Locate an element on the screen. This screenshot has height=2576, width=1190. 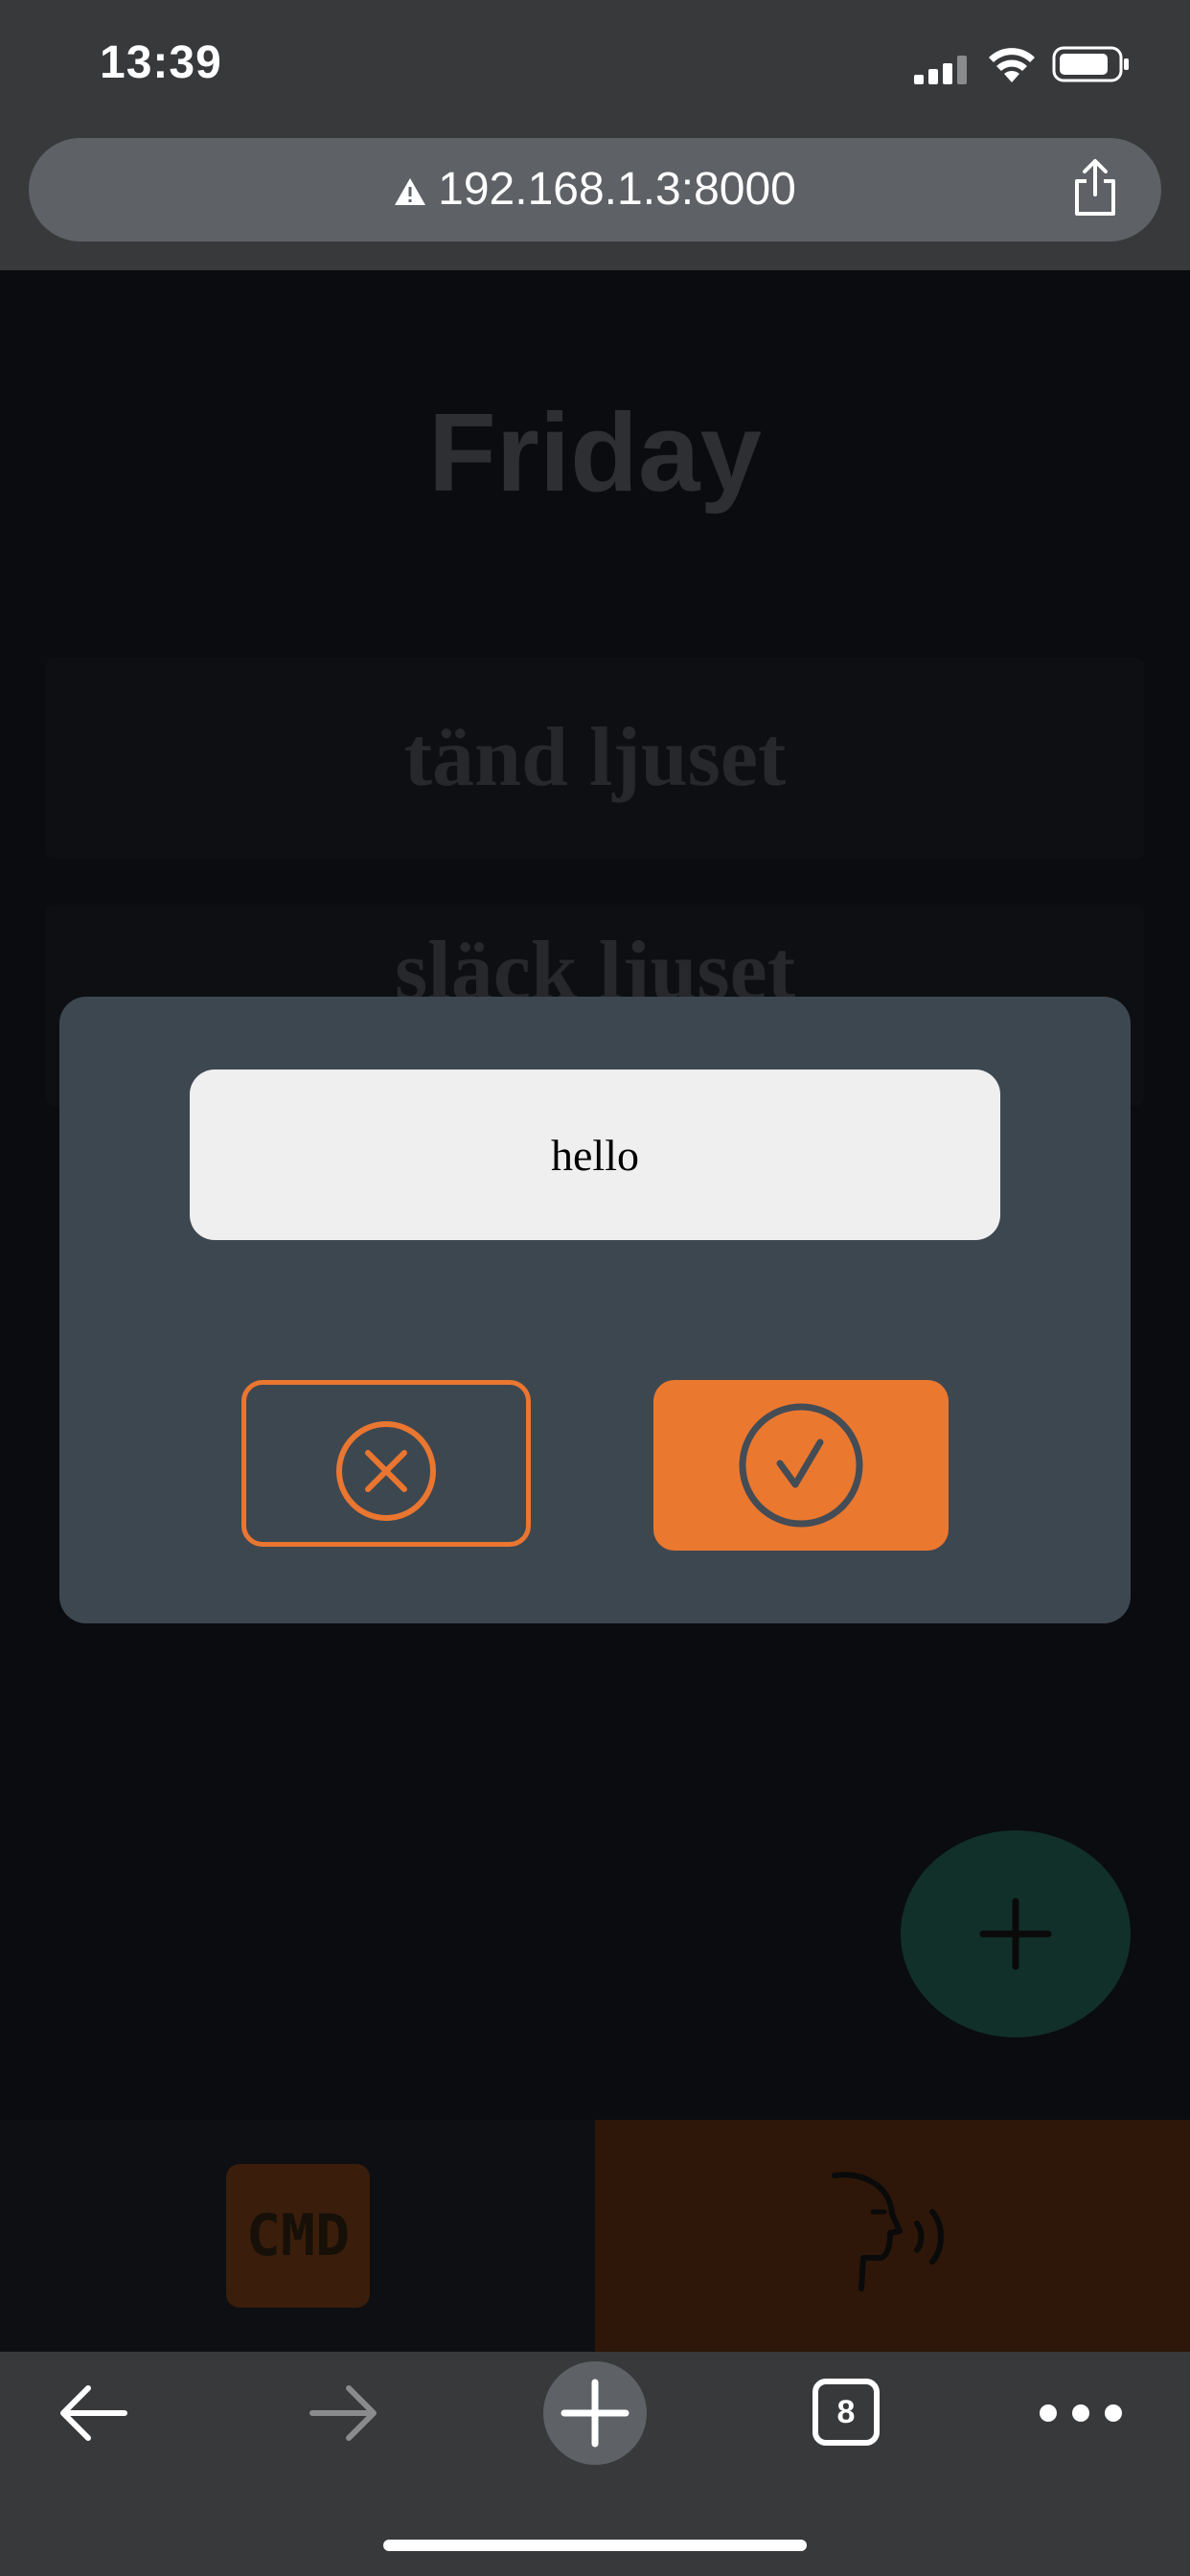
page-title: Friday is located at coordinates (595, 452).